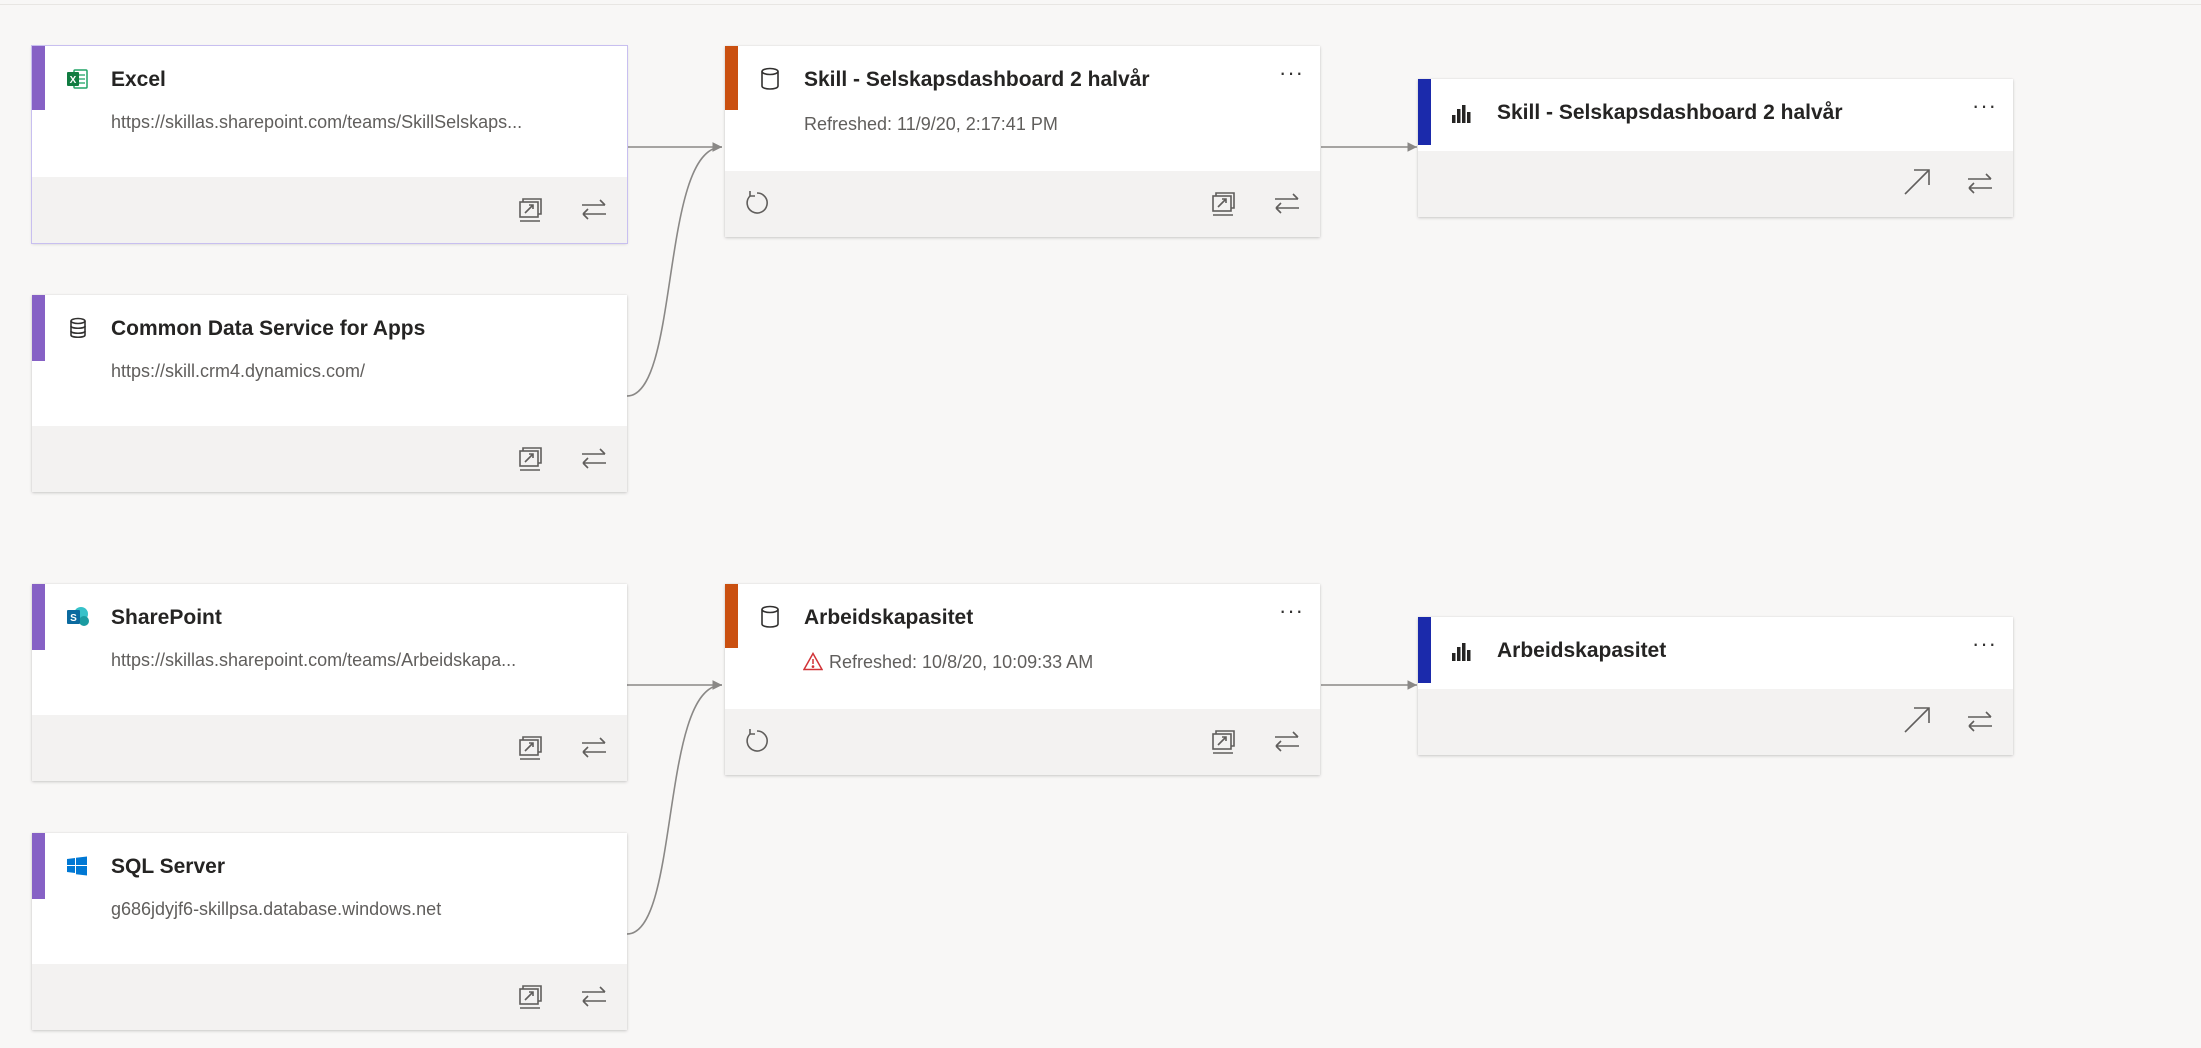 The height and width of the screenshot is (1048, 2201). Describe the element at coordinates (1582, 650) in the screenshot. I see `dataset-title: Arbeidskapasitet` at that location.